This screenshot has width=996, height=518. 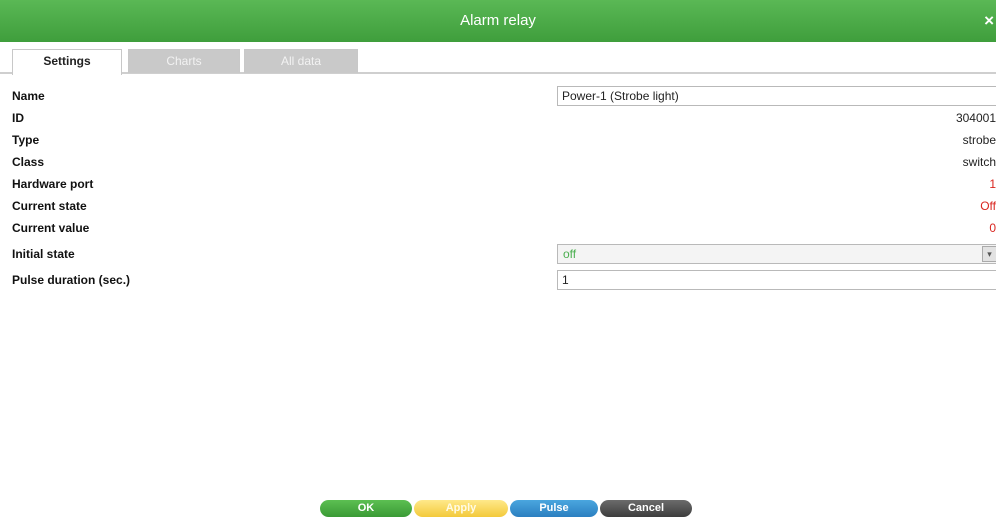 I want to click on hardware-port-value: 1, so click(x=992, y=184).